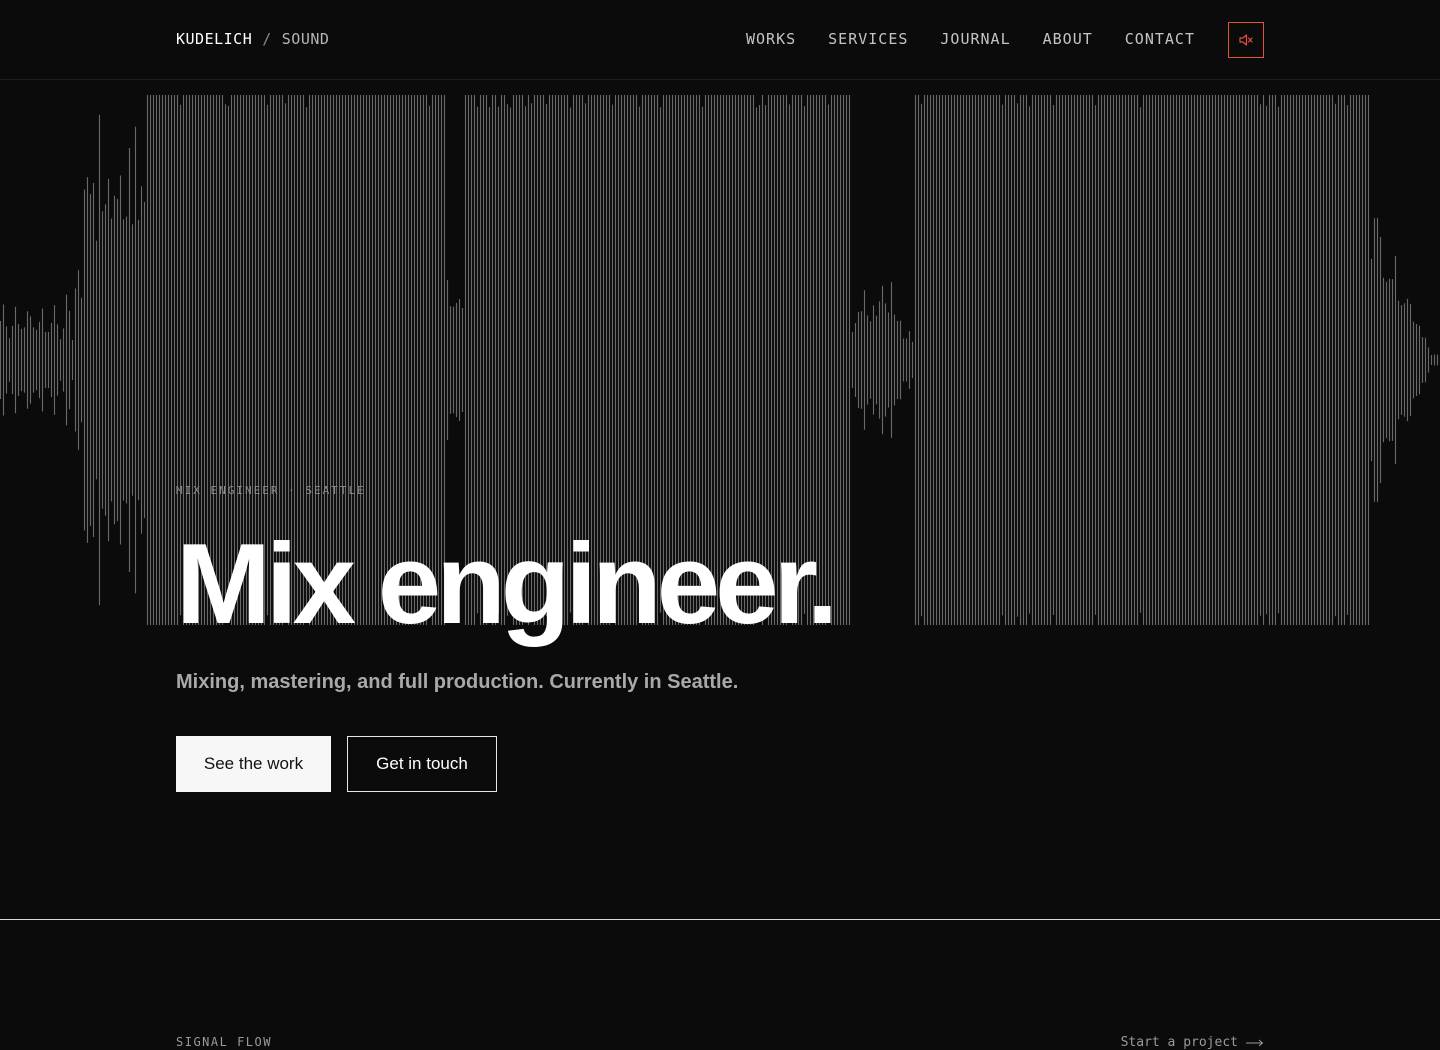  What do you see at coordinates (253, 764) in the screenshot?
I see `see-the-work-button: See the work` at bounding box center [253, 764].